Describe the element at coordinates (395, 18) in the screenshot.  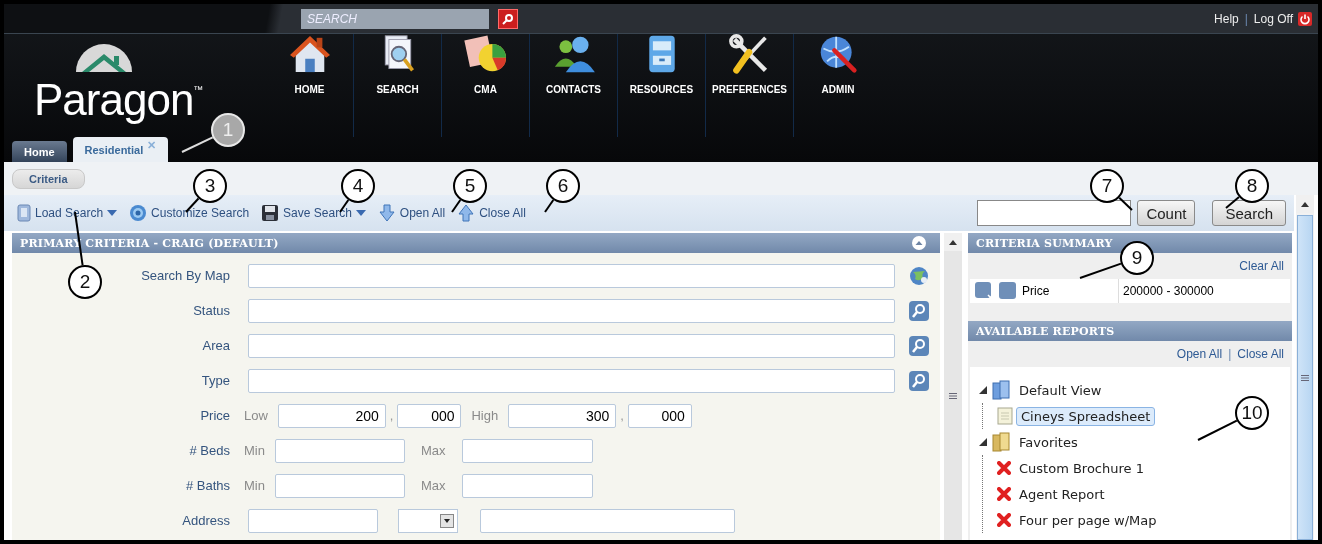
I see `search-field: SEARCH` at that location.